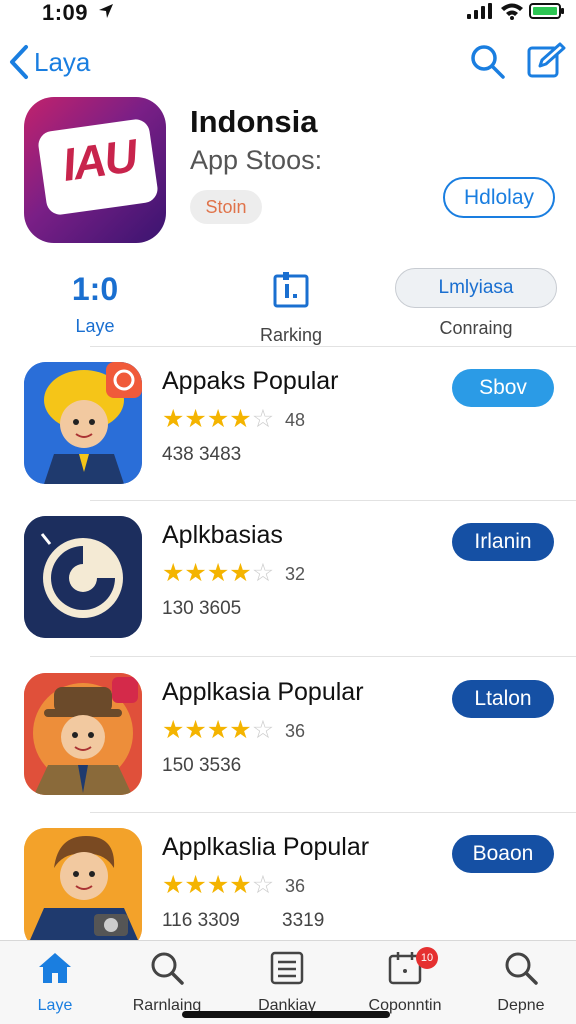 Image resolution: width=576 pixels, height=1024 pixels. What do you see at coordinates (503, 854) in the screenshot?
I see `get-button: Boaon` at bounding box center [503, 854].